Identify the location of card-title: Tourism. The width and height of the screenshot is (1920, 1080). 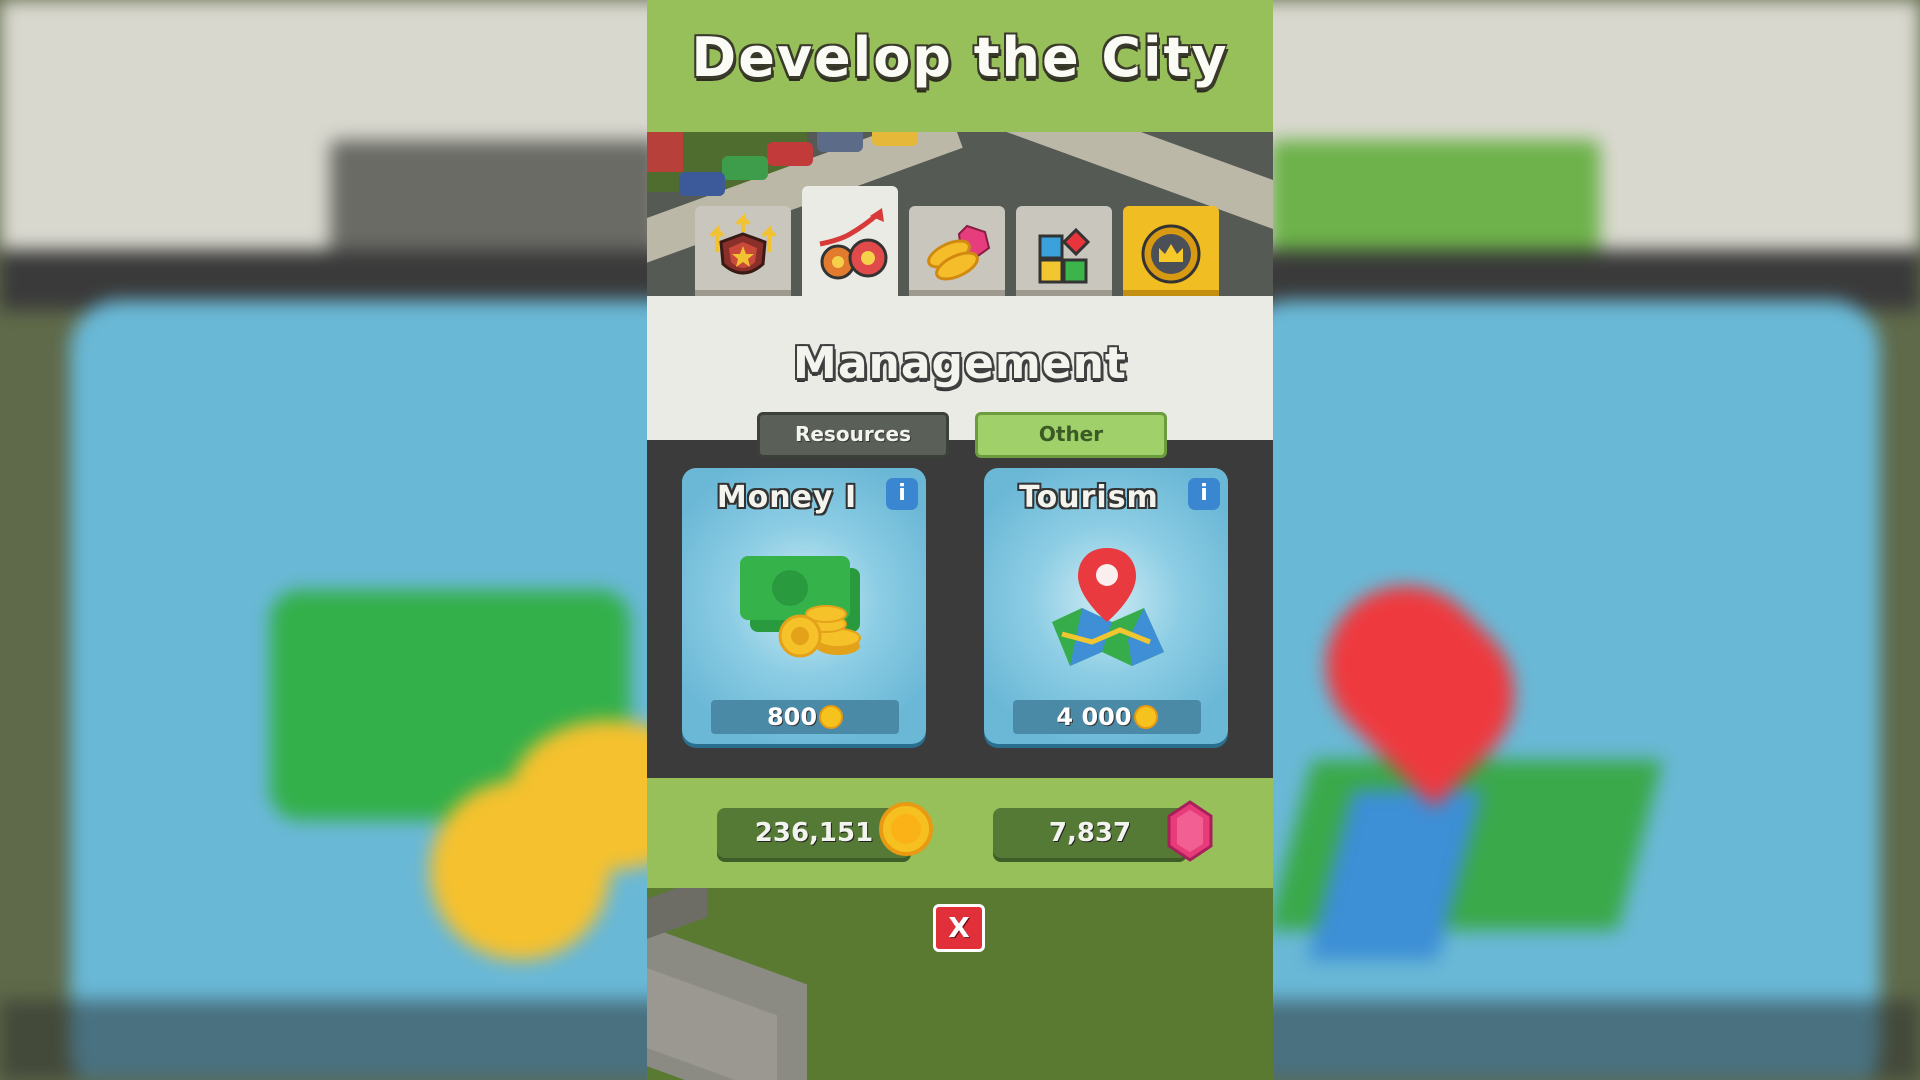
(1089, 497).